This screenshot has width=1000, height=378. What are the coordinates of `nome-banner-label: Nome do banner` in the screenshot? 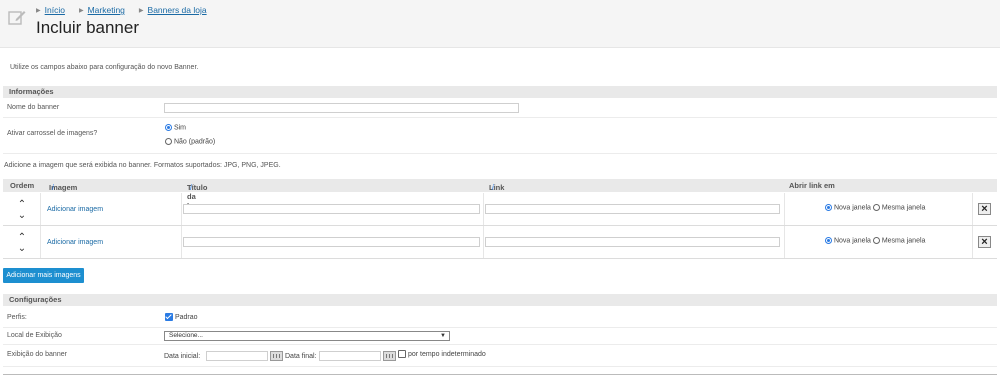 It's located at (33, 107).